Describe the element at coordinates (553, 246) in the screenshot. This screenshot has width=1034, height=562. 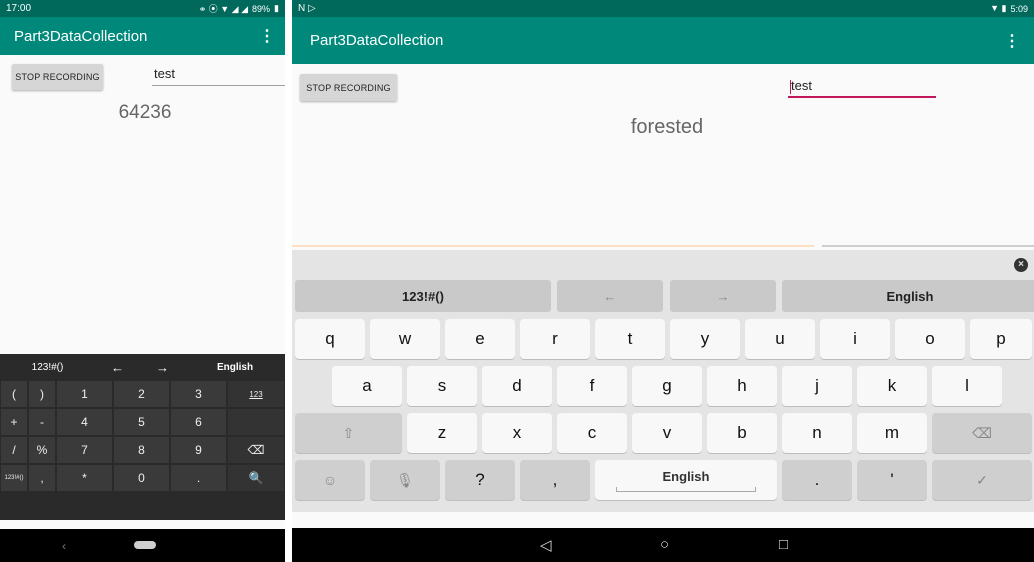
I see `progress-divider-left` at that location.